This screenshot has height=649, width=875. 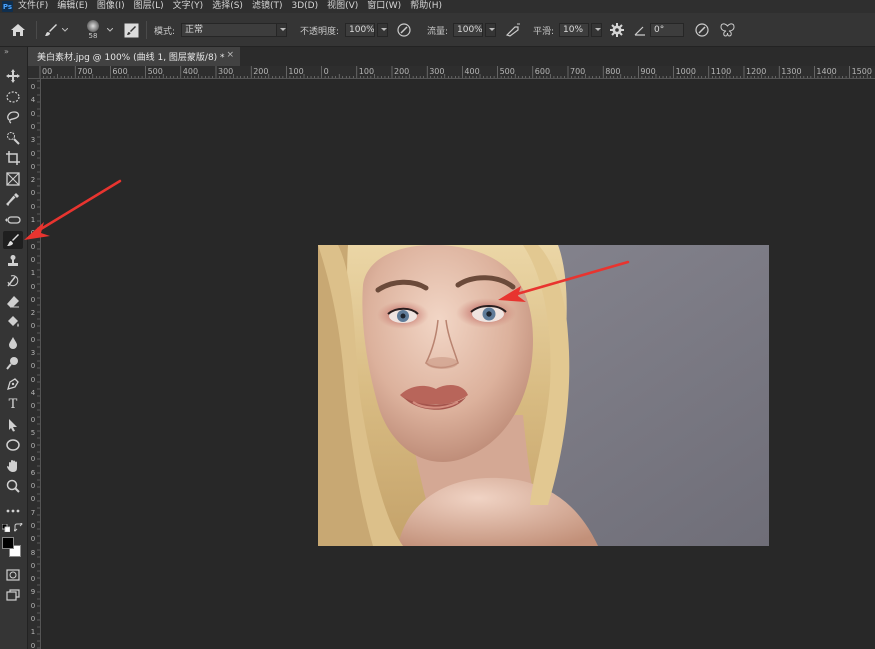 What do you see at coordinates (13, 281) in the screenshot?
I see `tool-history-brush` at bounding box center [13, 281].